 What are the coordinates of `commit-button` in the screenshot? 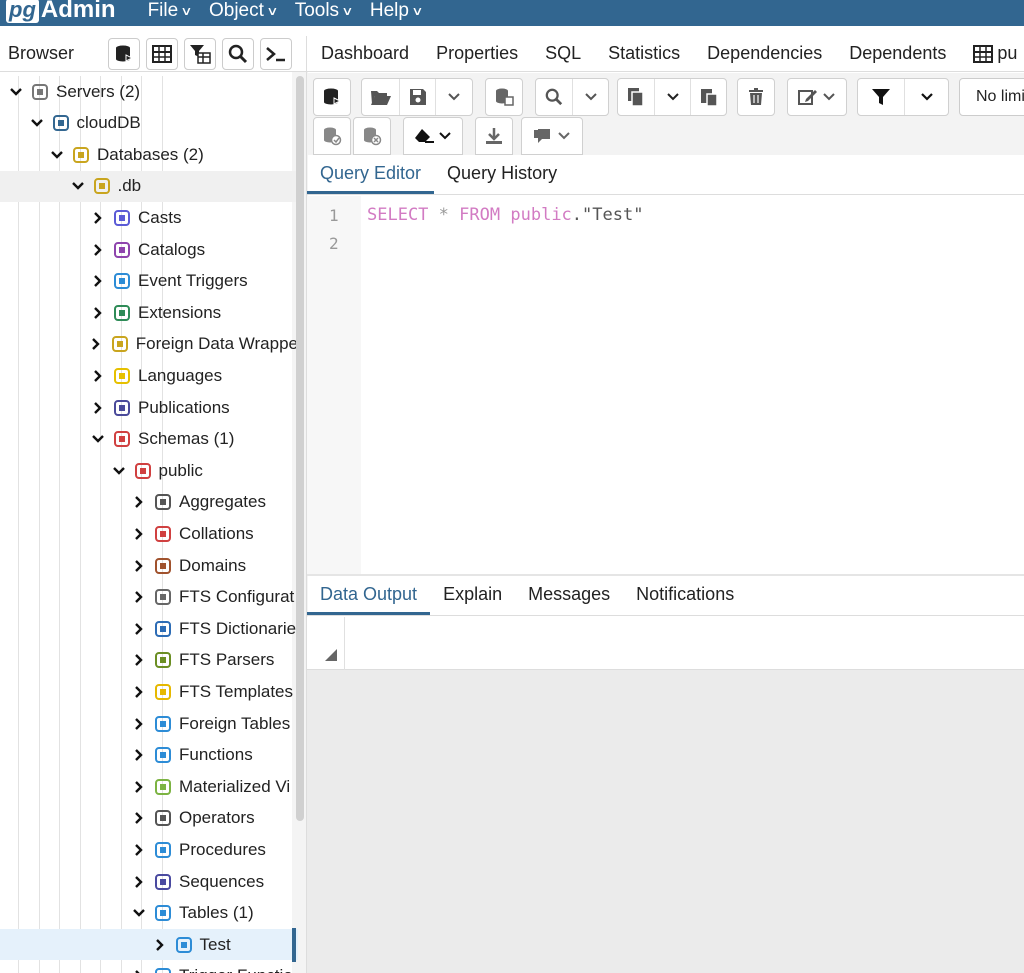 It's located at (332, 136).